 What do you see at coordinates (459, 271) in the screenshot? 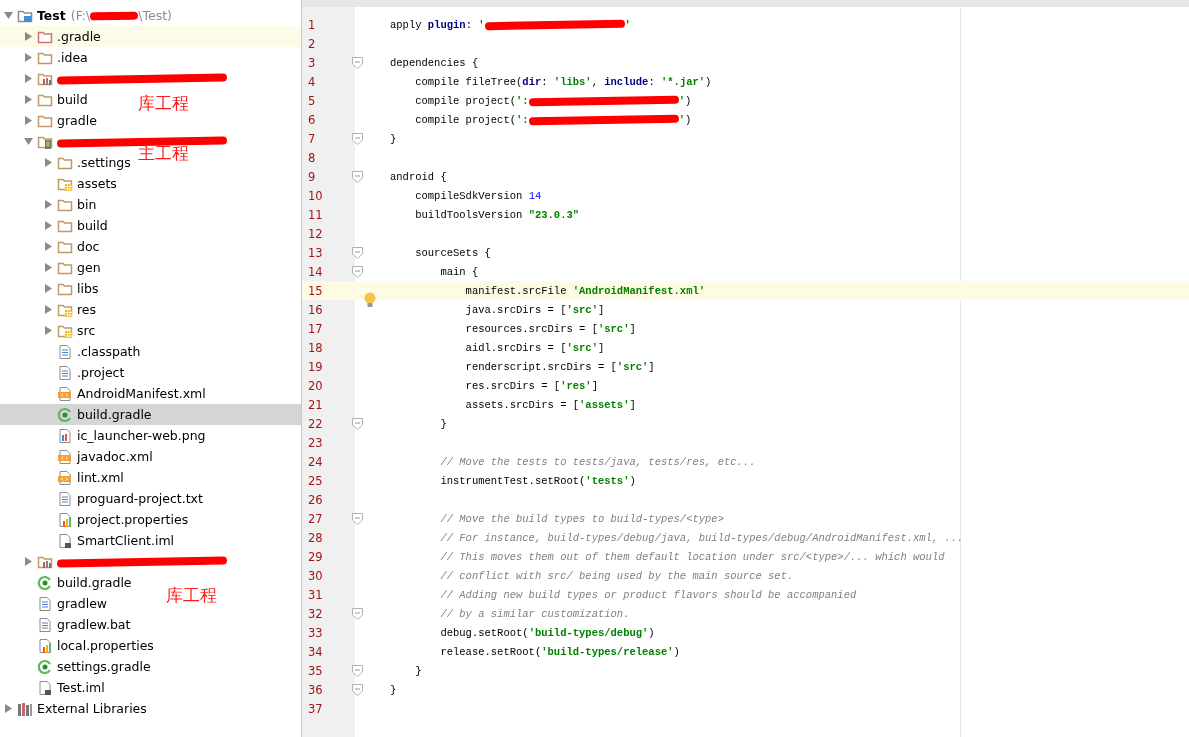
I see `code-line: main {` at bounding box center [459, 271].